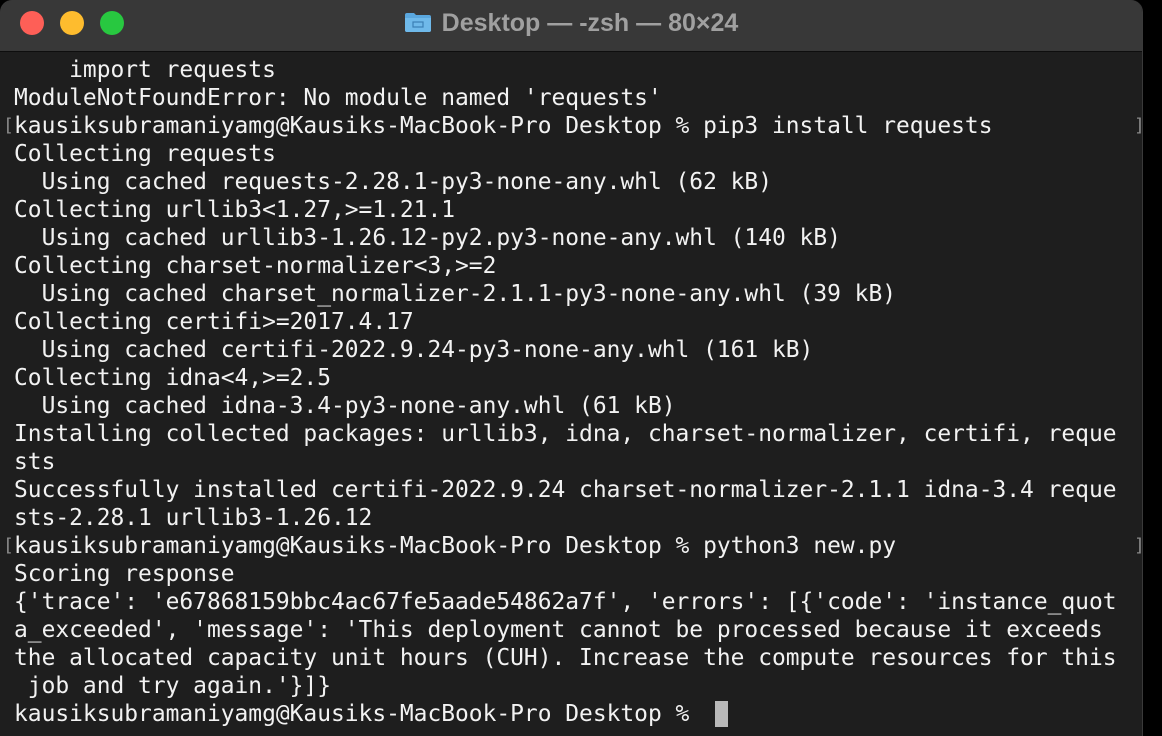  Describe the element at coordinates (255, 266) in the screenshot. I see `output-line: Collecting charset-normalizer<3,>=2` at that location.